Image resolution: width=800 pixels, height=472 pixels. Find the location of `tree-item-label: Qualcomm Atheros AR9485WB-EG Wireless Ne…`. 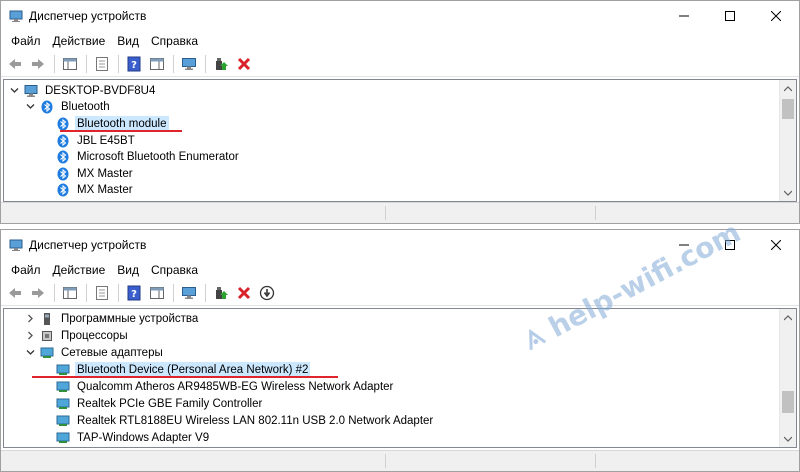

tree-item-label: Qualcomm Atheros AR9485WB-EG Wireless Ne… is located at coordinates (235, 386).